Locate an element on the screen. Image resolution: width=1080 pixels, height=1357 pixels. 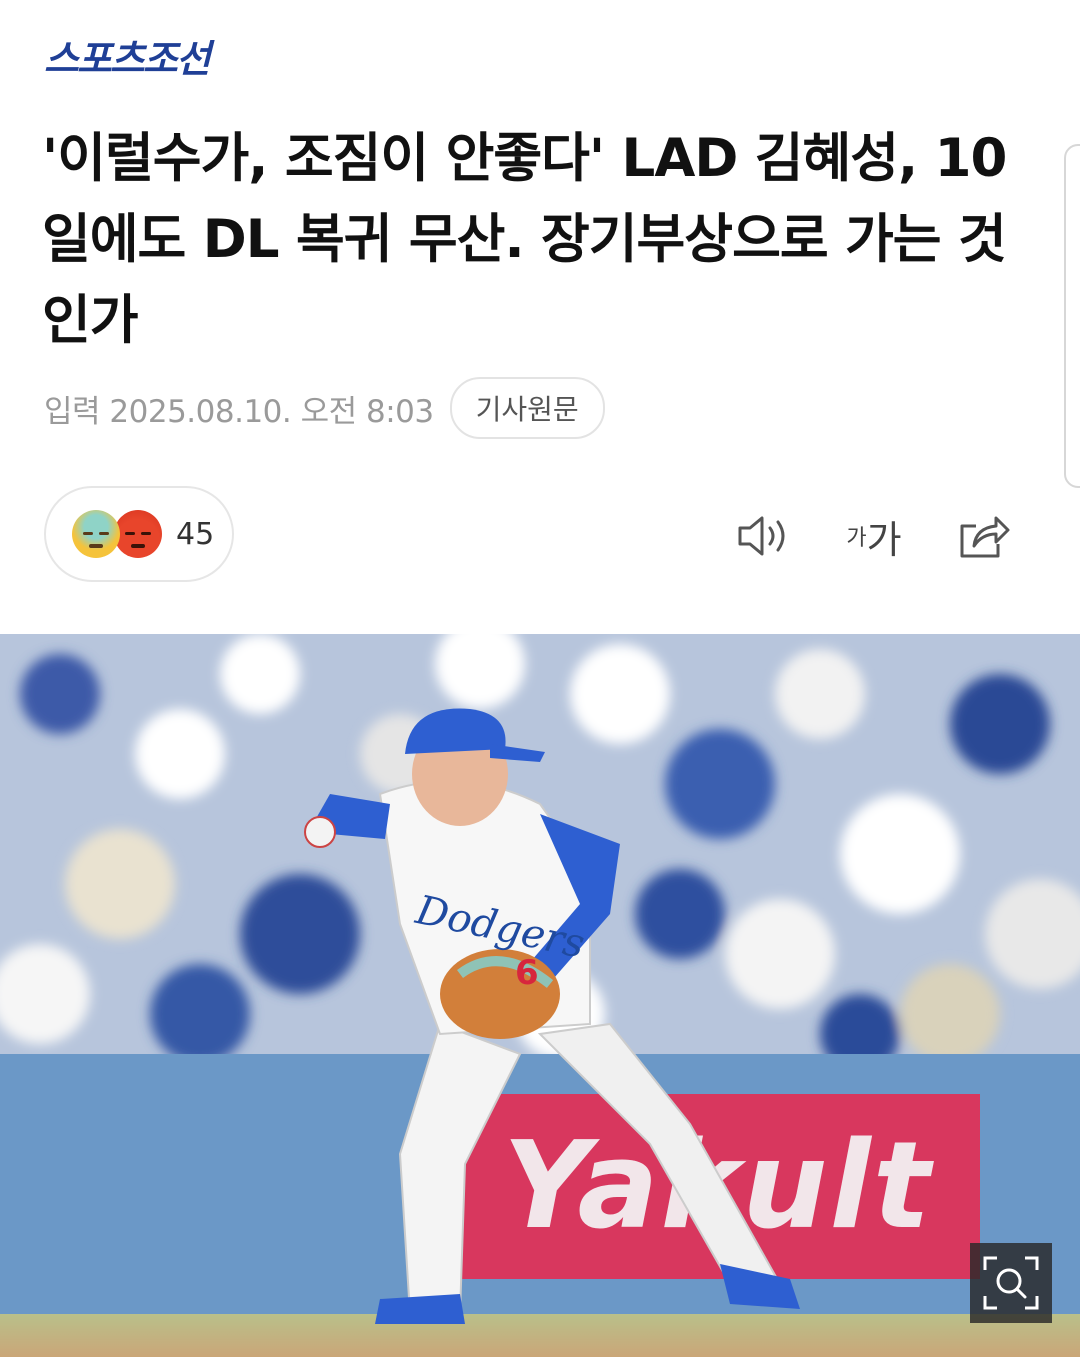
reaction-button: 45 is located at coordinates (139, 534).